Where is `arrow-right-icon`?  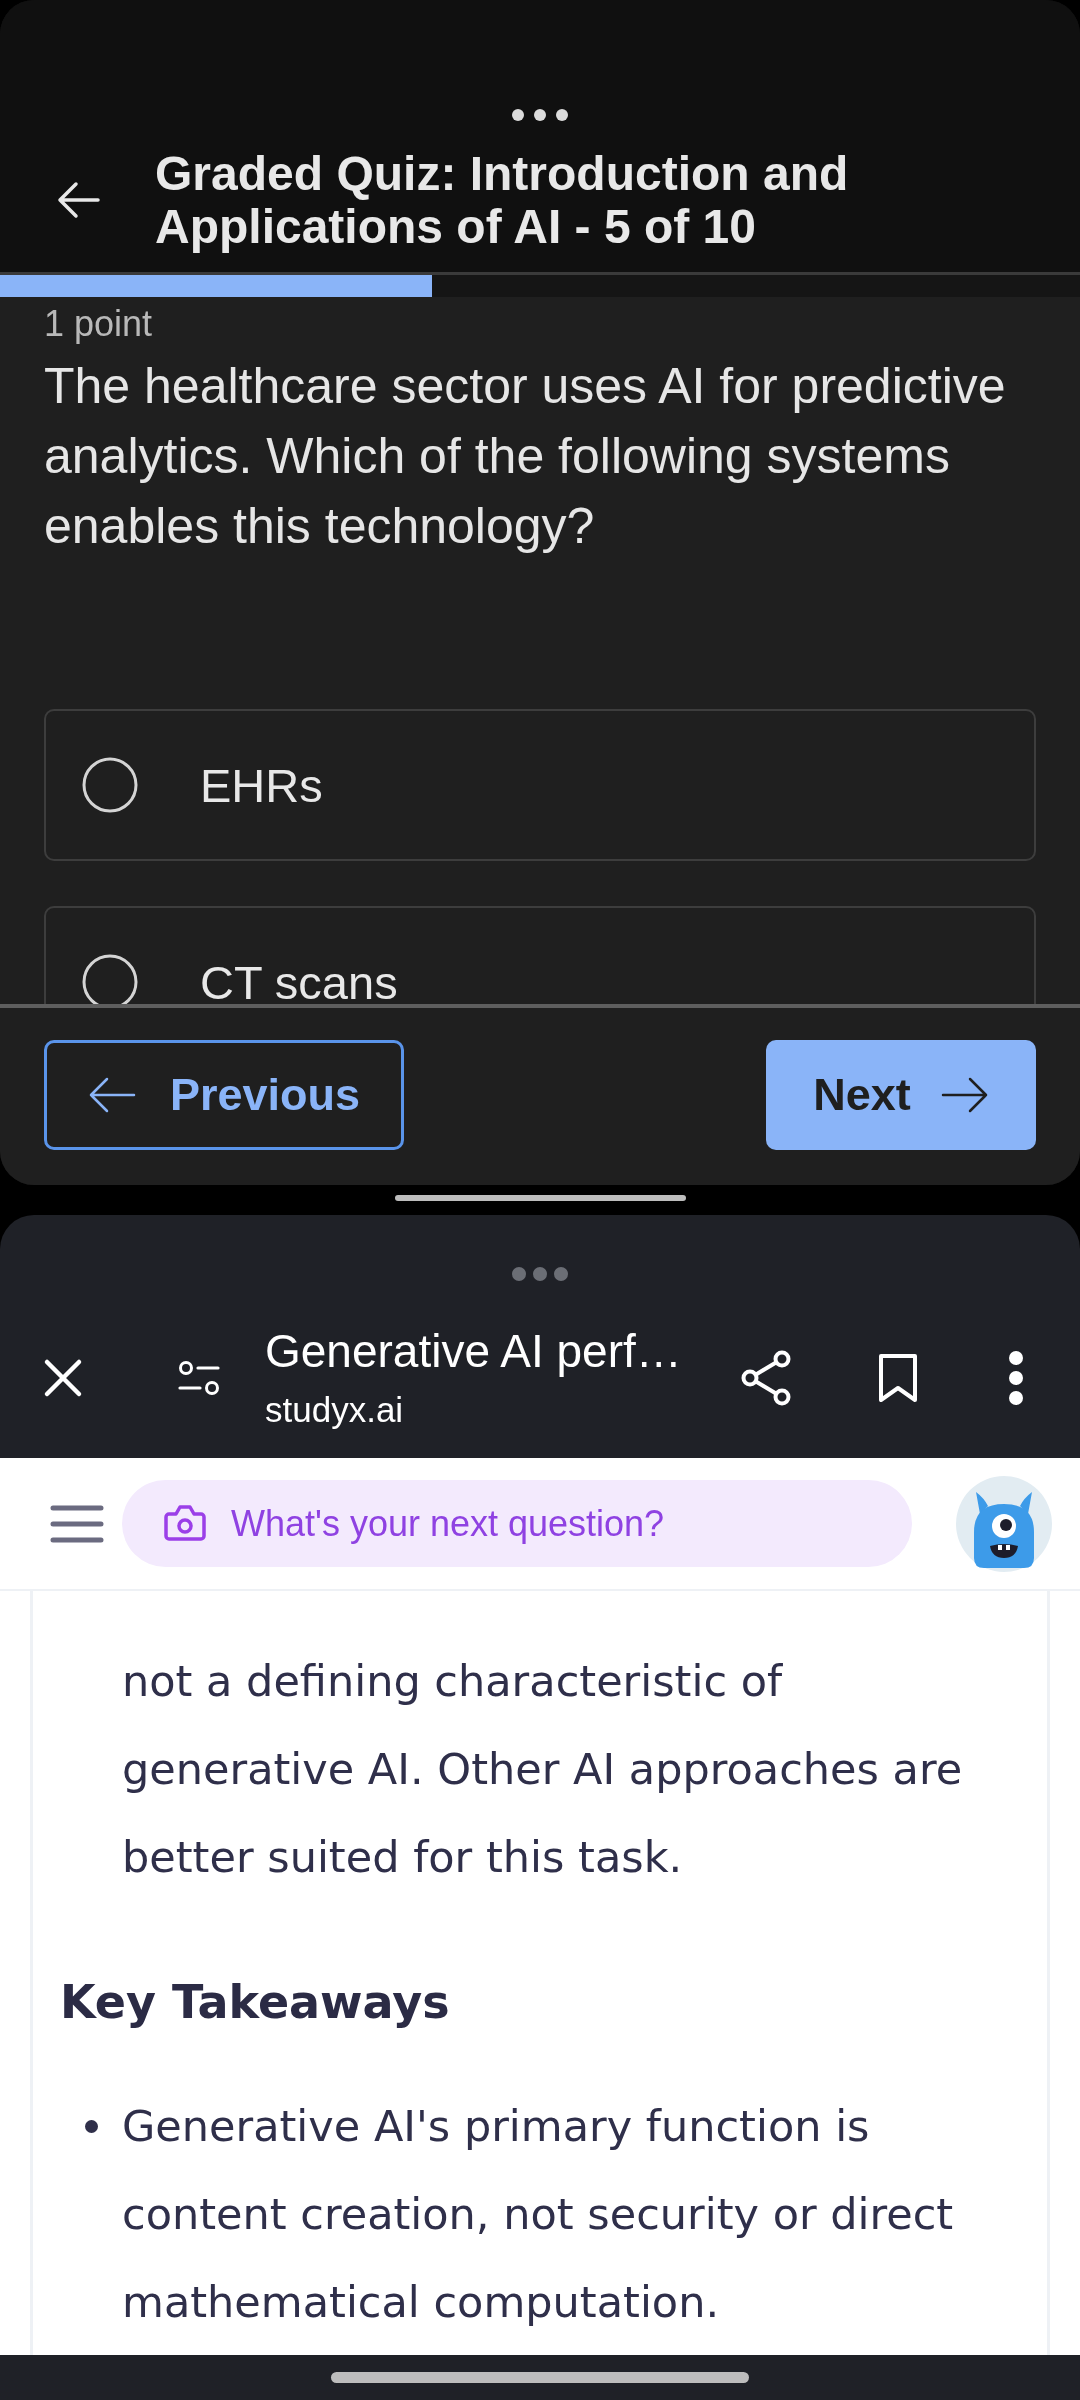
arrow-right-icon is located at coordinates (964, 1095).